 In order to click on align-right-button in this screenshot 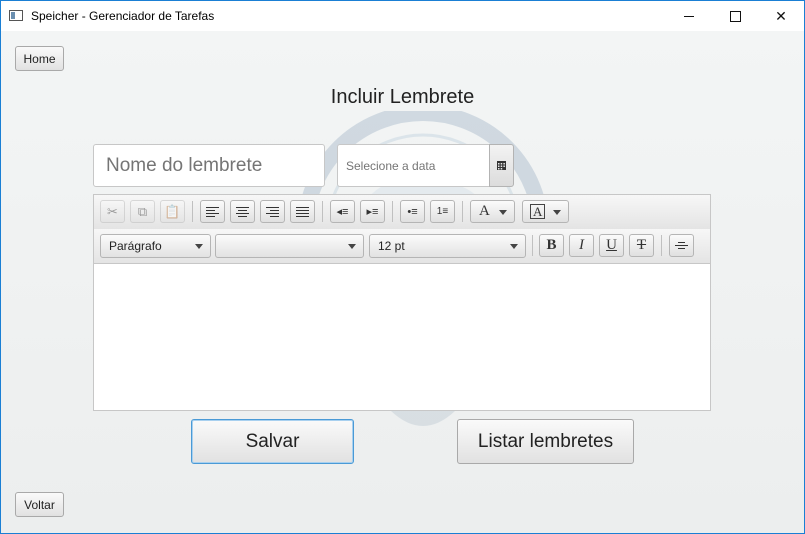, I will do `click(272, 211)`.